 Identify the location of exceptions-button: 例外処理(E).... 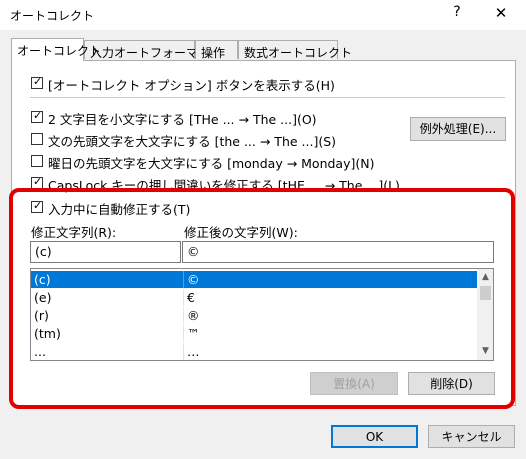
(458, 129).